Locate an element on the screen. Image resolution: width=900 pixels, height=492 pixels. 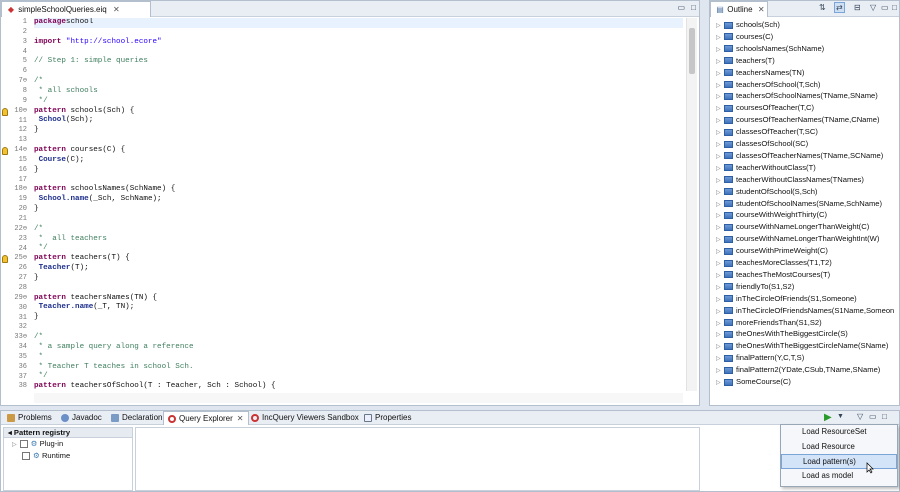
checkbox is located at coordinates (23, 444).